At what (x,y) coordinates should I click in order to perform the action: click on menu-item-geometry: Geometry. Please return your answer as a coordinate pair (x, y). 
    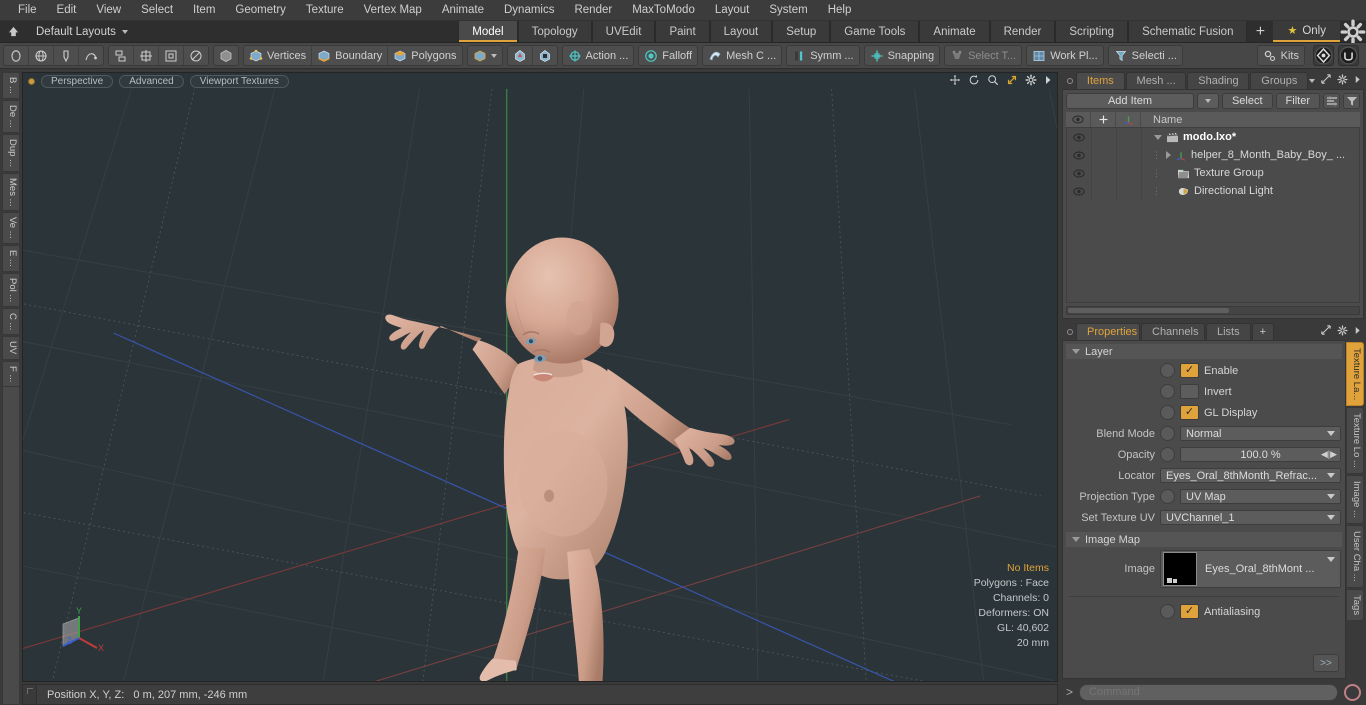
    Looking at the image, I should click on (260, 10).